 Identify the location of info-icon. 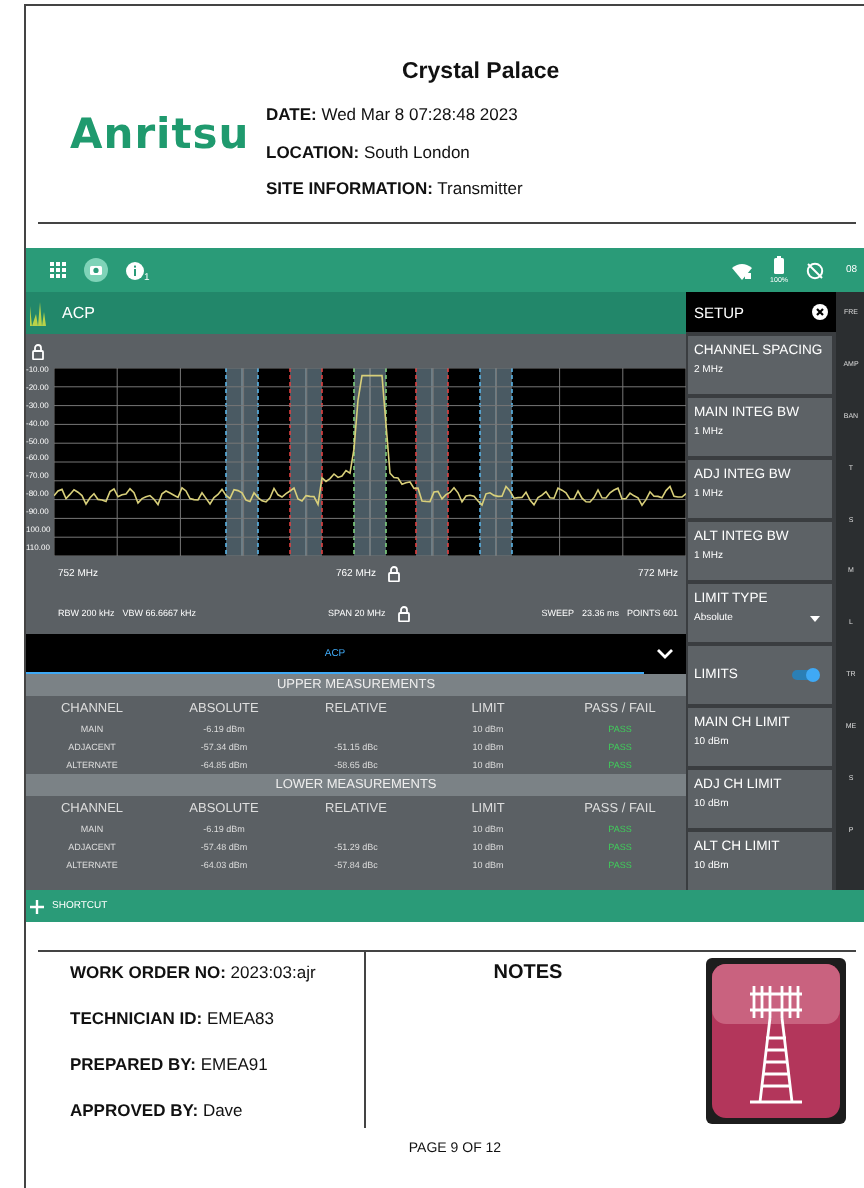
(135, 270).